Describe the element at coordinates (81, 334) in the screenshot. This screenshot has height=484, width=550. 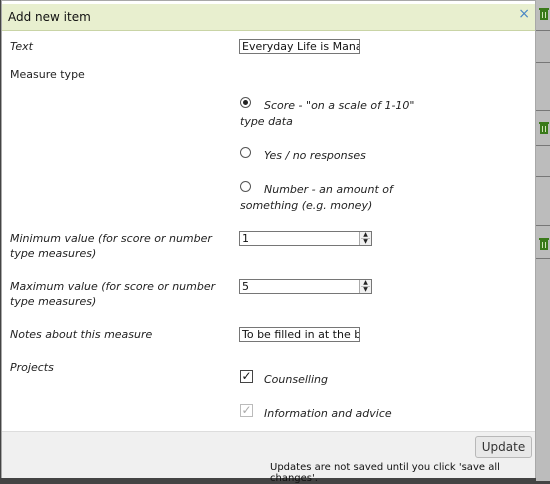
I see `notes-label: Notes about this measure` at that location.